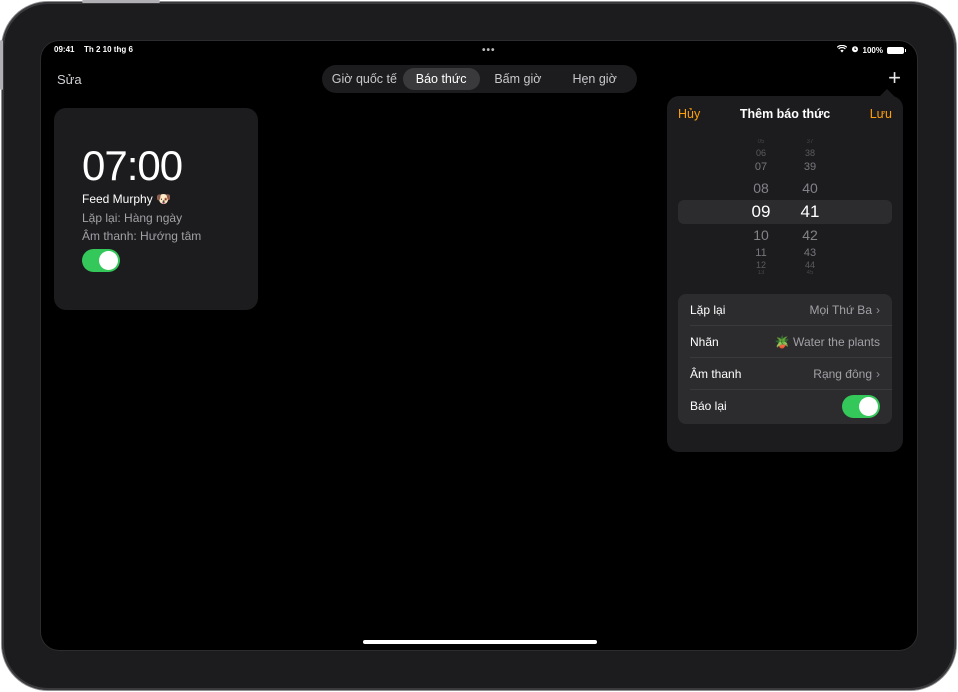 The image size is (958, 692). What do you see at coordinates (64, 49) in the screenshot?
I see `status-time: 09:41` at bounding box center [64, 49].